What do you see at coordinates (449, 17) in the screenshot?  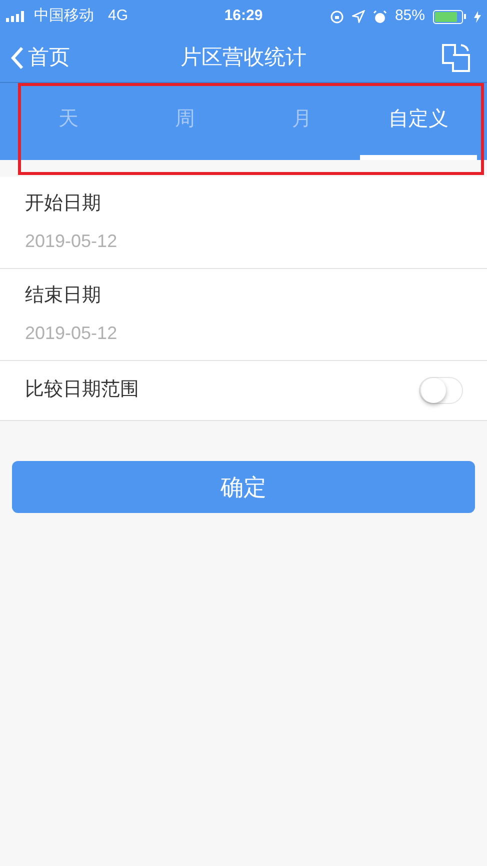 I see `battery-icon` at bounding box center [449, 17].